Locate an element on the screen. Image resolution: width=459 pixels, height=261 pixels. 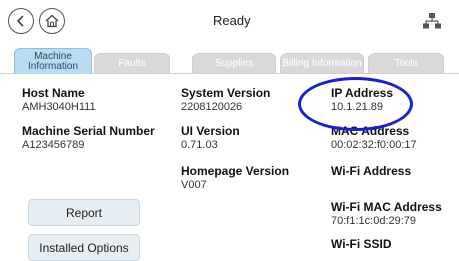
tab-supplies: Supplies is located at coordinates (234, 63).